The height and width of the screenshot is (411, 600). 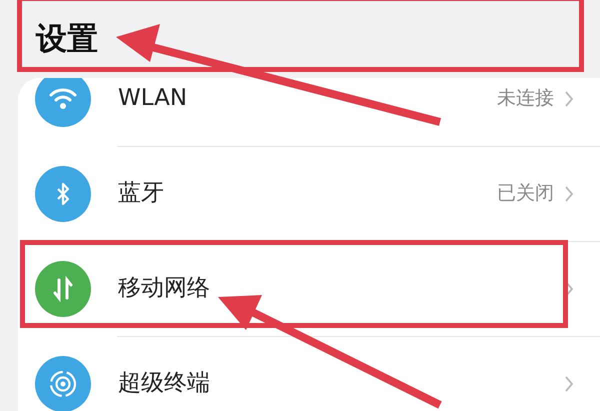 What do you see at coordinates (67, 39) in the screenshot?
I see `page-title: 设置` at bounding box center [67, 39].